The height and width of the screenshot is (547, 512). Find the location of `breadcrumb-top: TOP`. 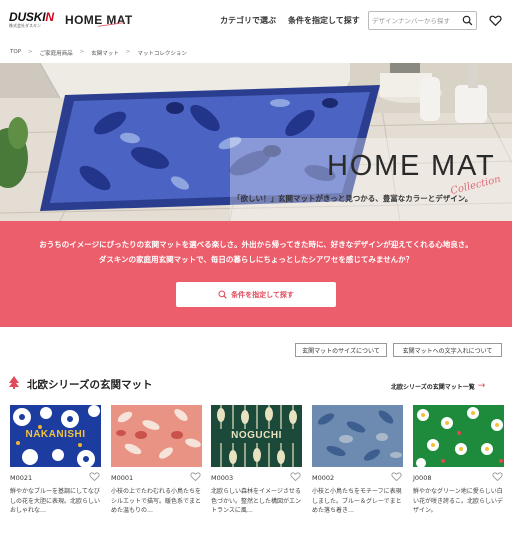

breadcrumb-top: TOP is located at coordinates (15, 53).